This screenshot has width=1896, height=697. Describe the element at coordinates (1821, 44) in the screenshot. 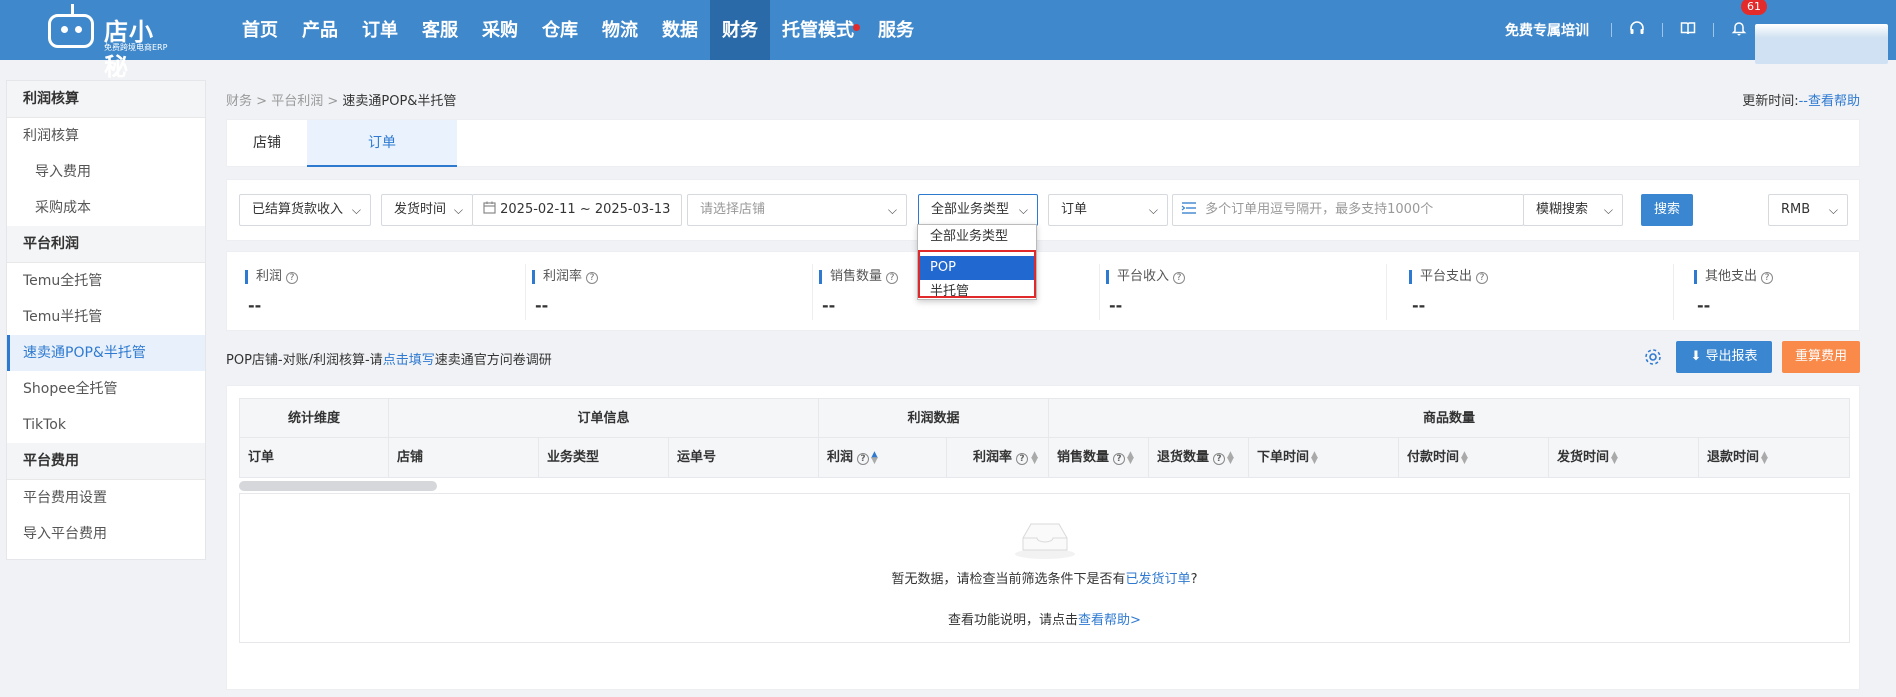

I see `user-account-menu` at that location.